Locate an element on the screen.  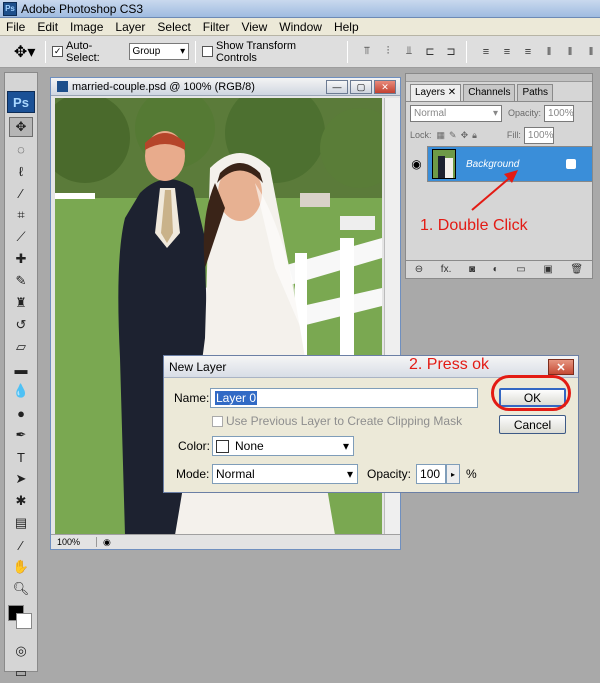
percent-label: % is located at coordinates (471, 474).